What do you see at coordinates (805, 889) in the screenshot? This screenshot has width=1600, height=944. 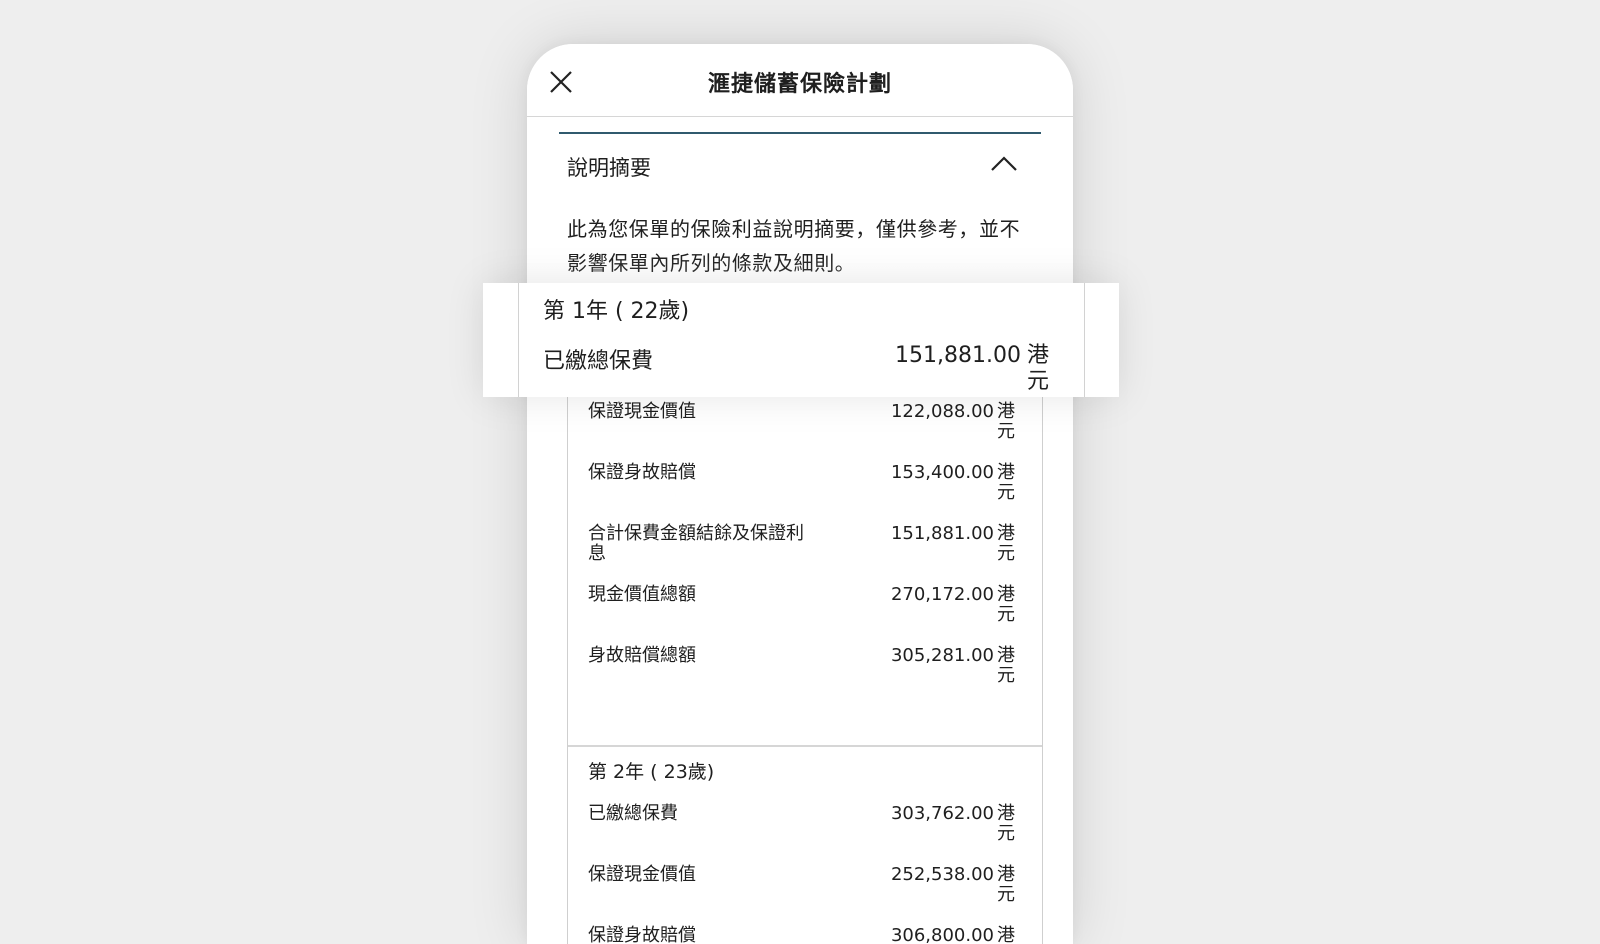 I see `table-row: 保證現金價值 252,538.00 港元` at bounding box center [805, 889].